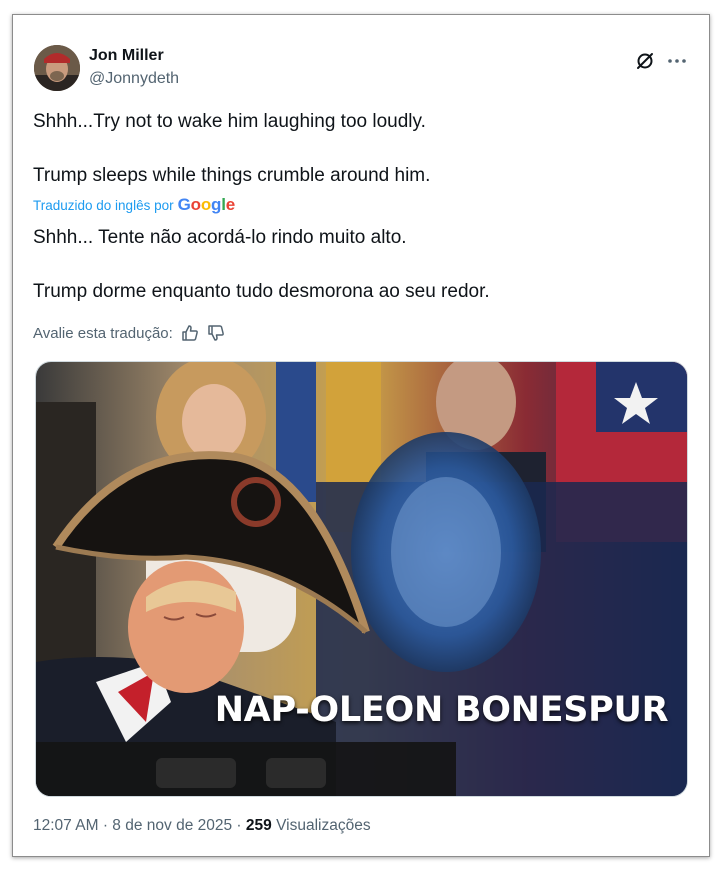 The width and height of the screenshot is (722, 874). Describe the element at coordinates (172, 825) in the screenshot. I see `tweet-date: 8 de nov de 2025` at that location.